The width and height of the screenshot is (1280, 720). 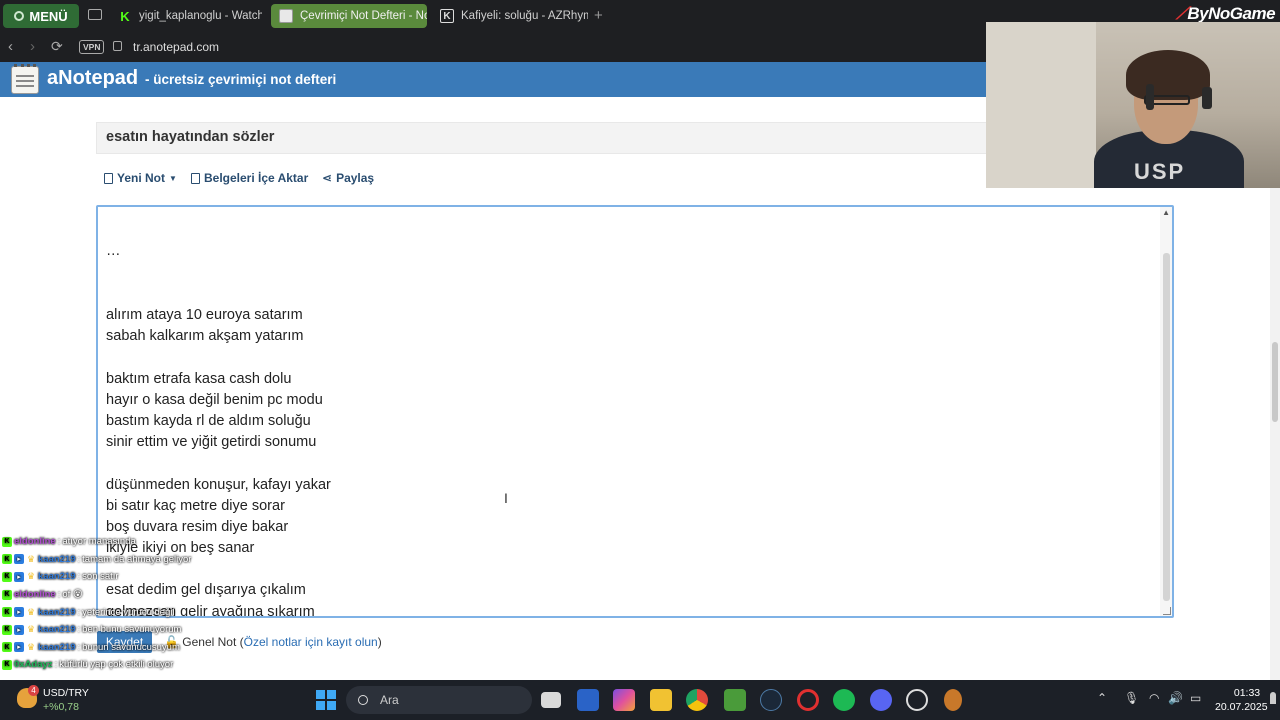 I want to click on taskbar-search: Ara, so click(x=439, y=700).